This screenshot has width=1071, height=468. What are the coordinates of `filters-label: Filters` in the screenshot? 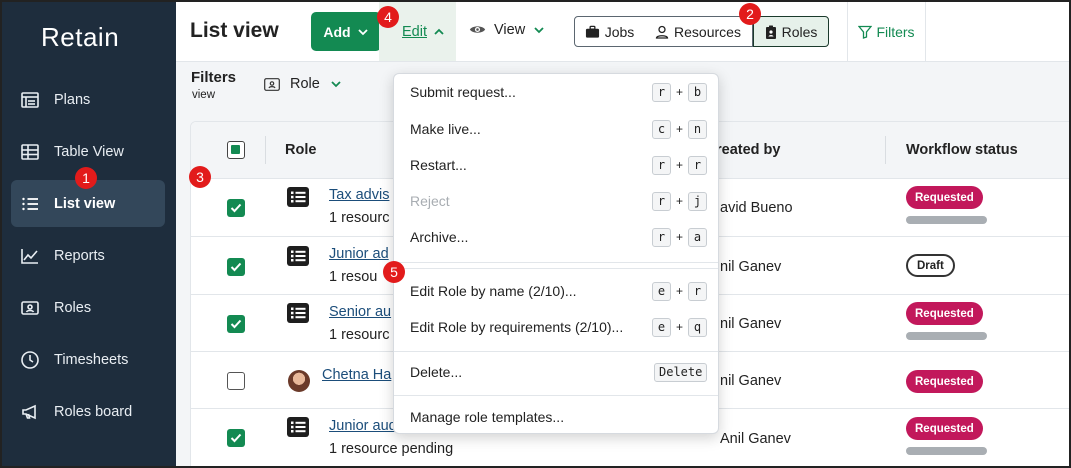 It's located at (895, 31).